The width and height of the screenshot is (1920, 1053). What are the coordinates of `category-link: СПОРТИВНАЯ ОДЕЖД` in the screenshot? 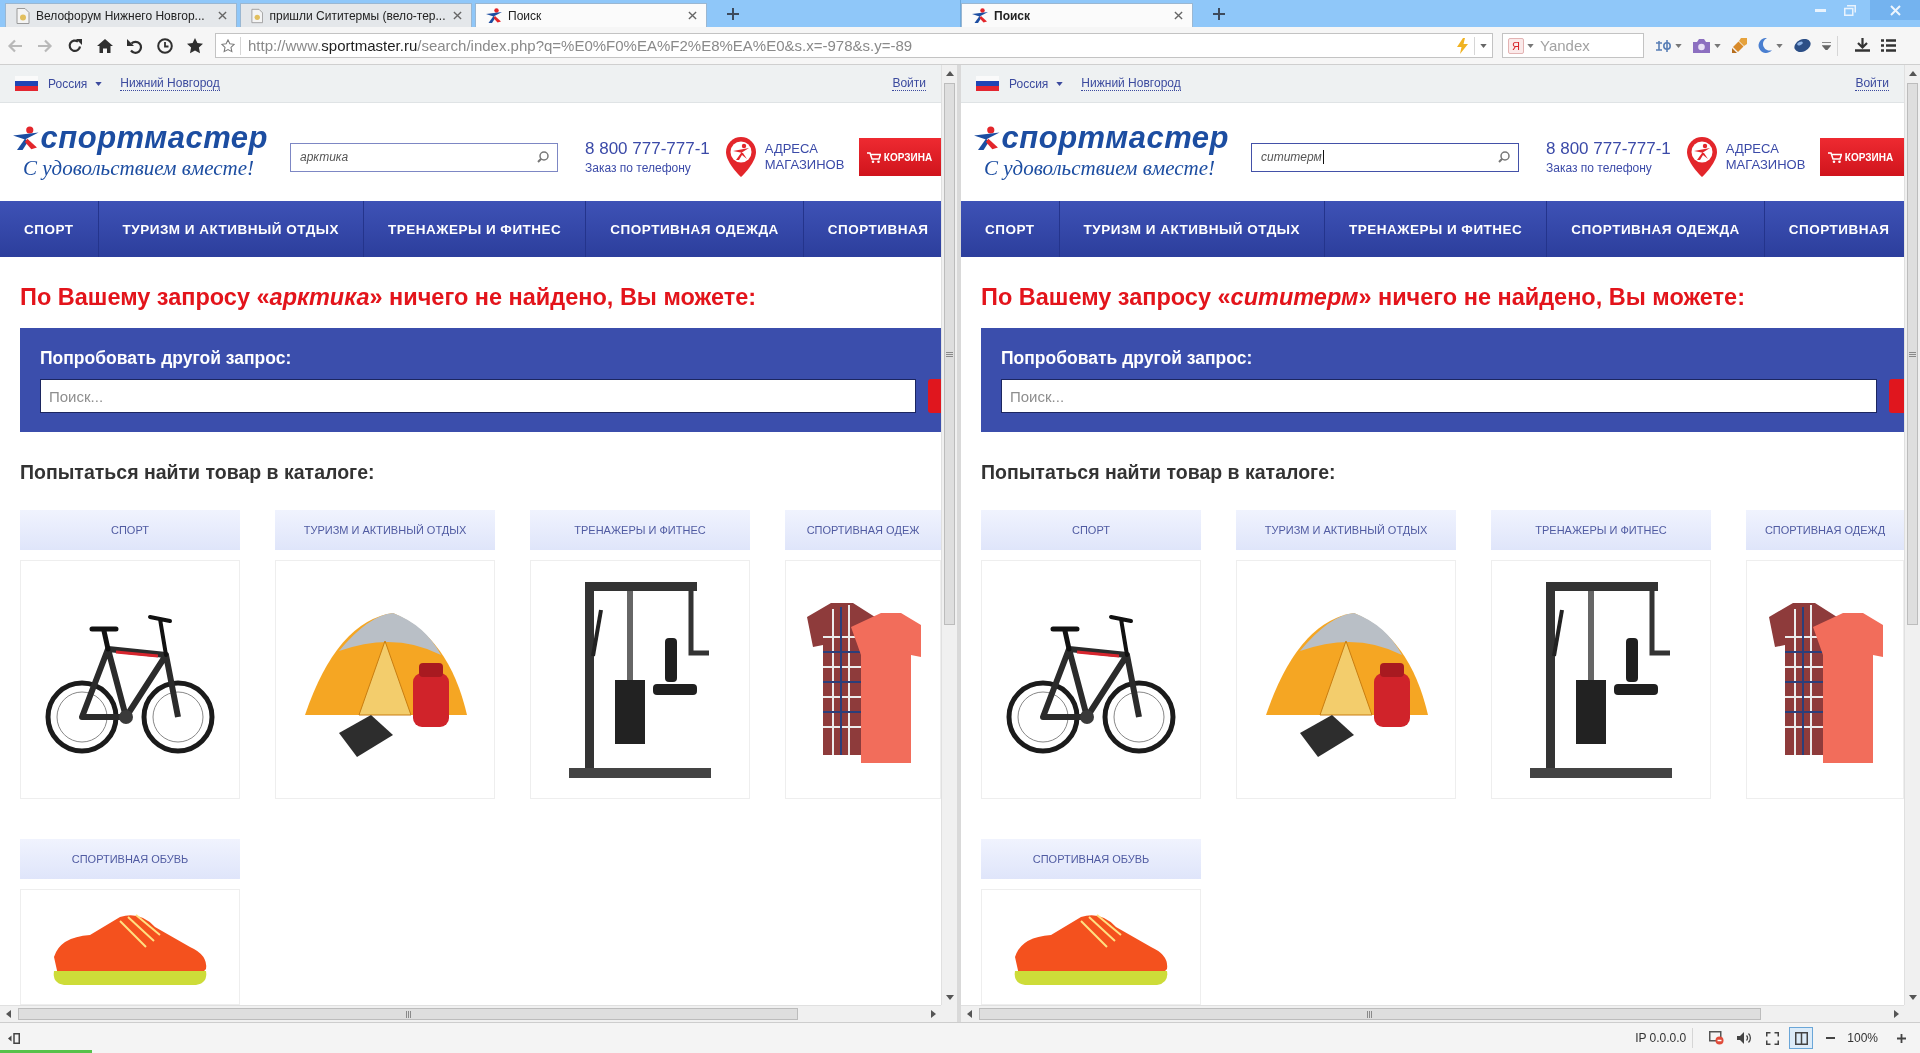 It's located at (1825, 530).